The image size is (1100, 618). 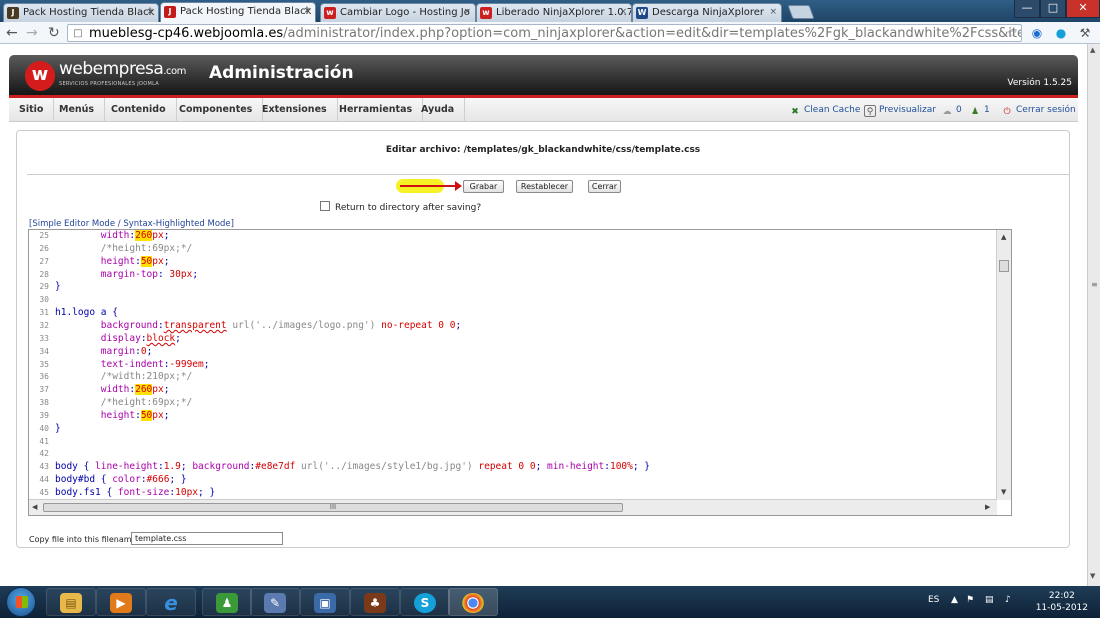 What do you see at coordinates (375, 602) in the screenshot?
I see `taskbar-game: ♣` at bounding box center [375, 602].